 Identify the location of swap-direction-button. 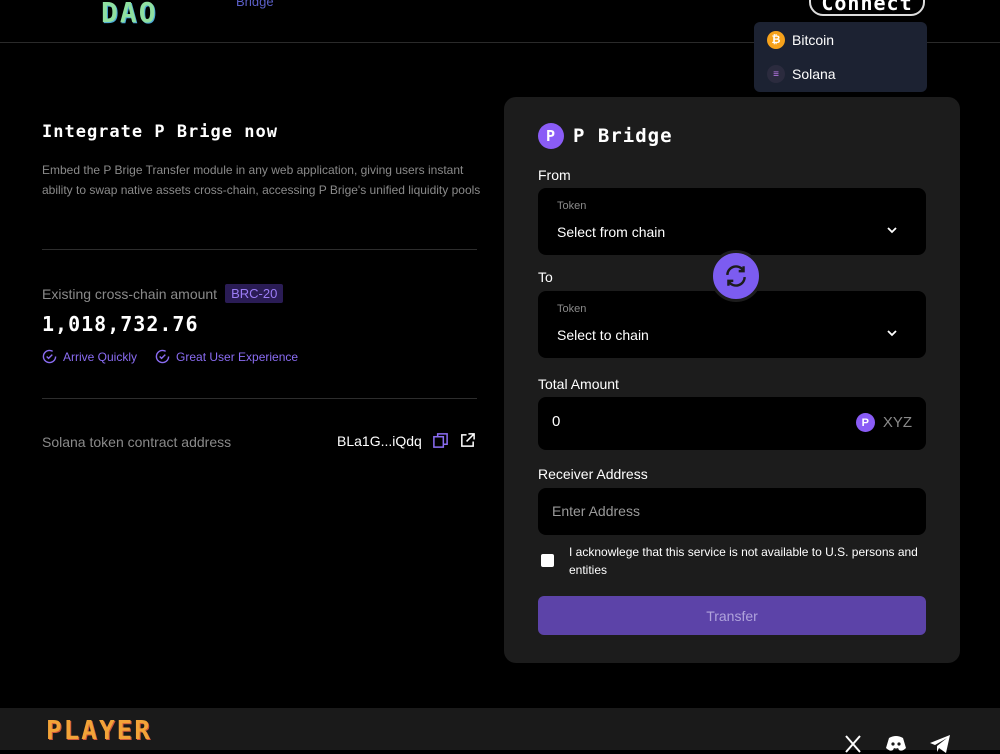
(736, 276).